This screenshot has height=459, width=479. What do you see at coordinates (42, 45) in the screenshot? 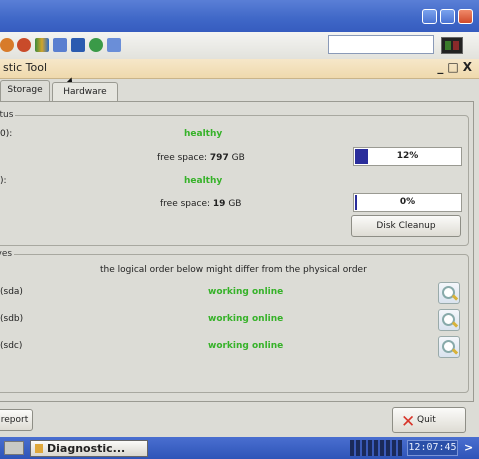
I see `puzzle-icon` at bounding box center [42, 45].